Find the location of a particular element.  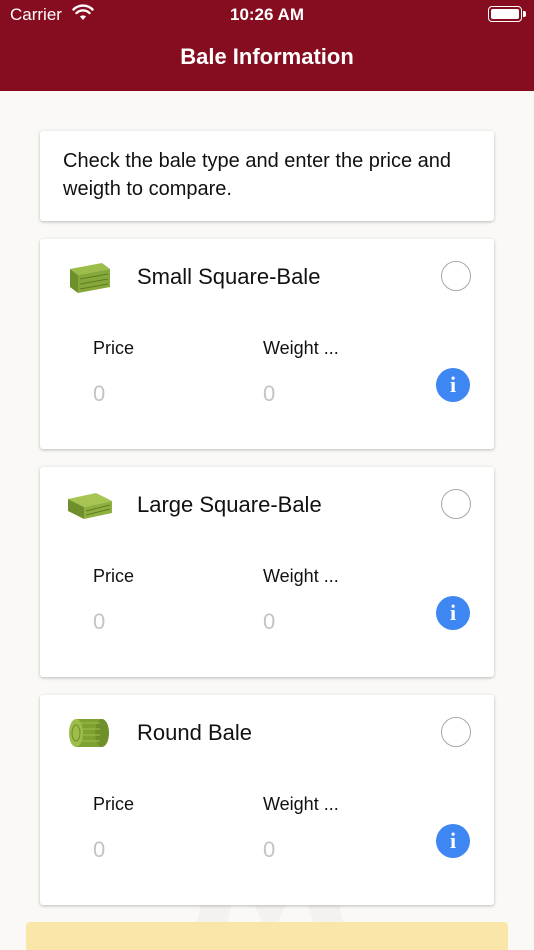

app-header: Carrier 10:26 AM Bale Information is located at coordinates (267, 45).